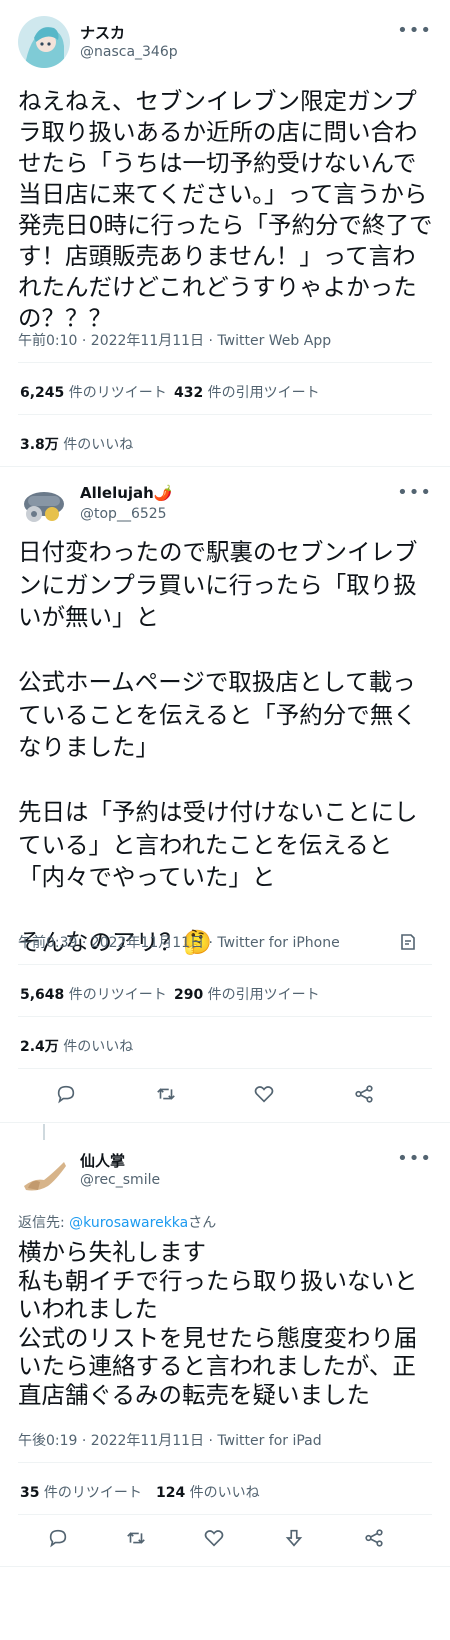 Image resolution: width=450 pixels, height=1640 pixels. I want to click on quote-count: 432 件の引用ツイート, so click(247, 392).